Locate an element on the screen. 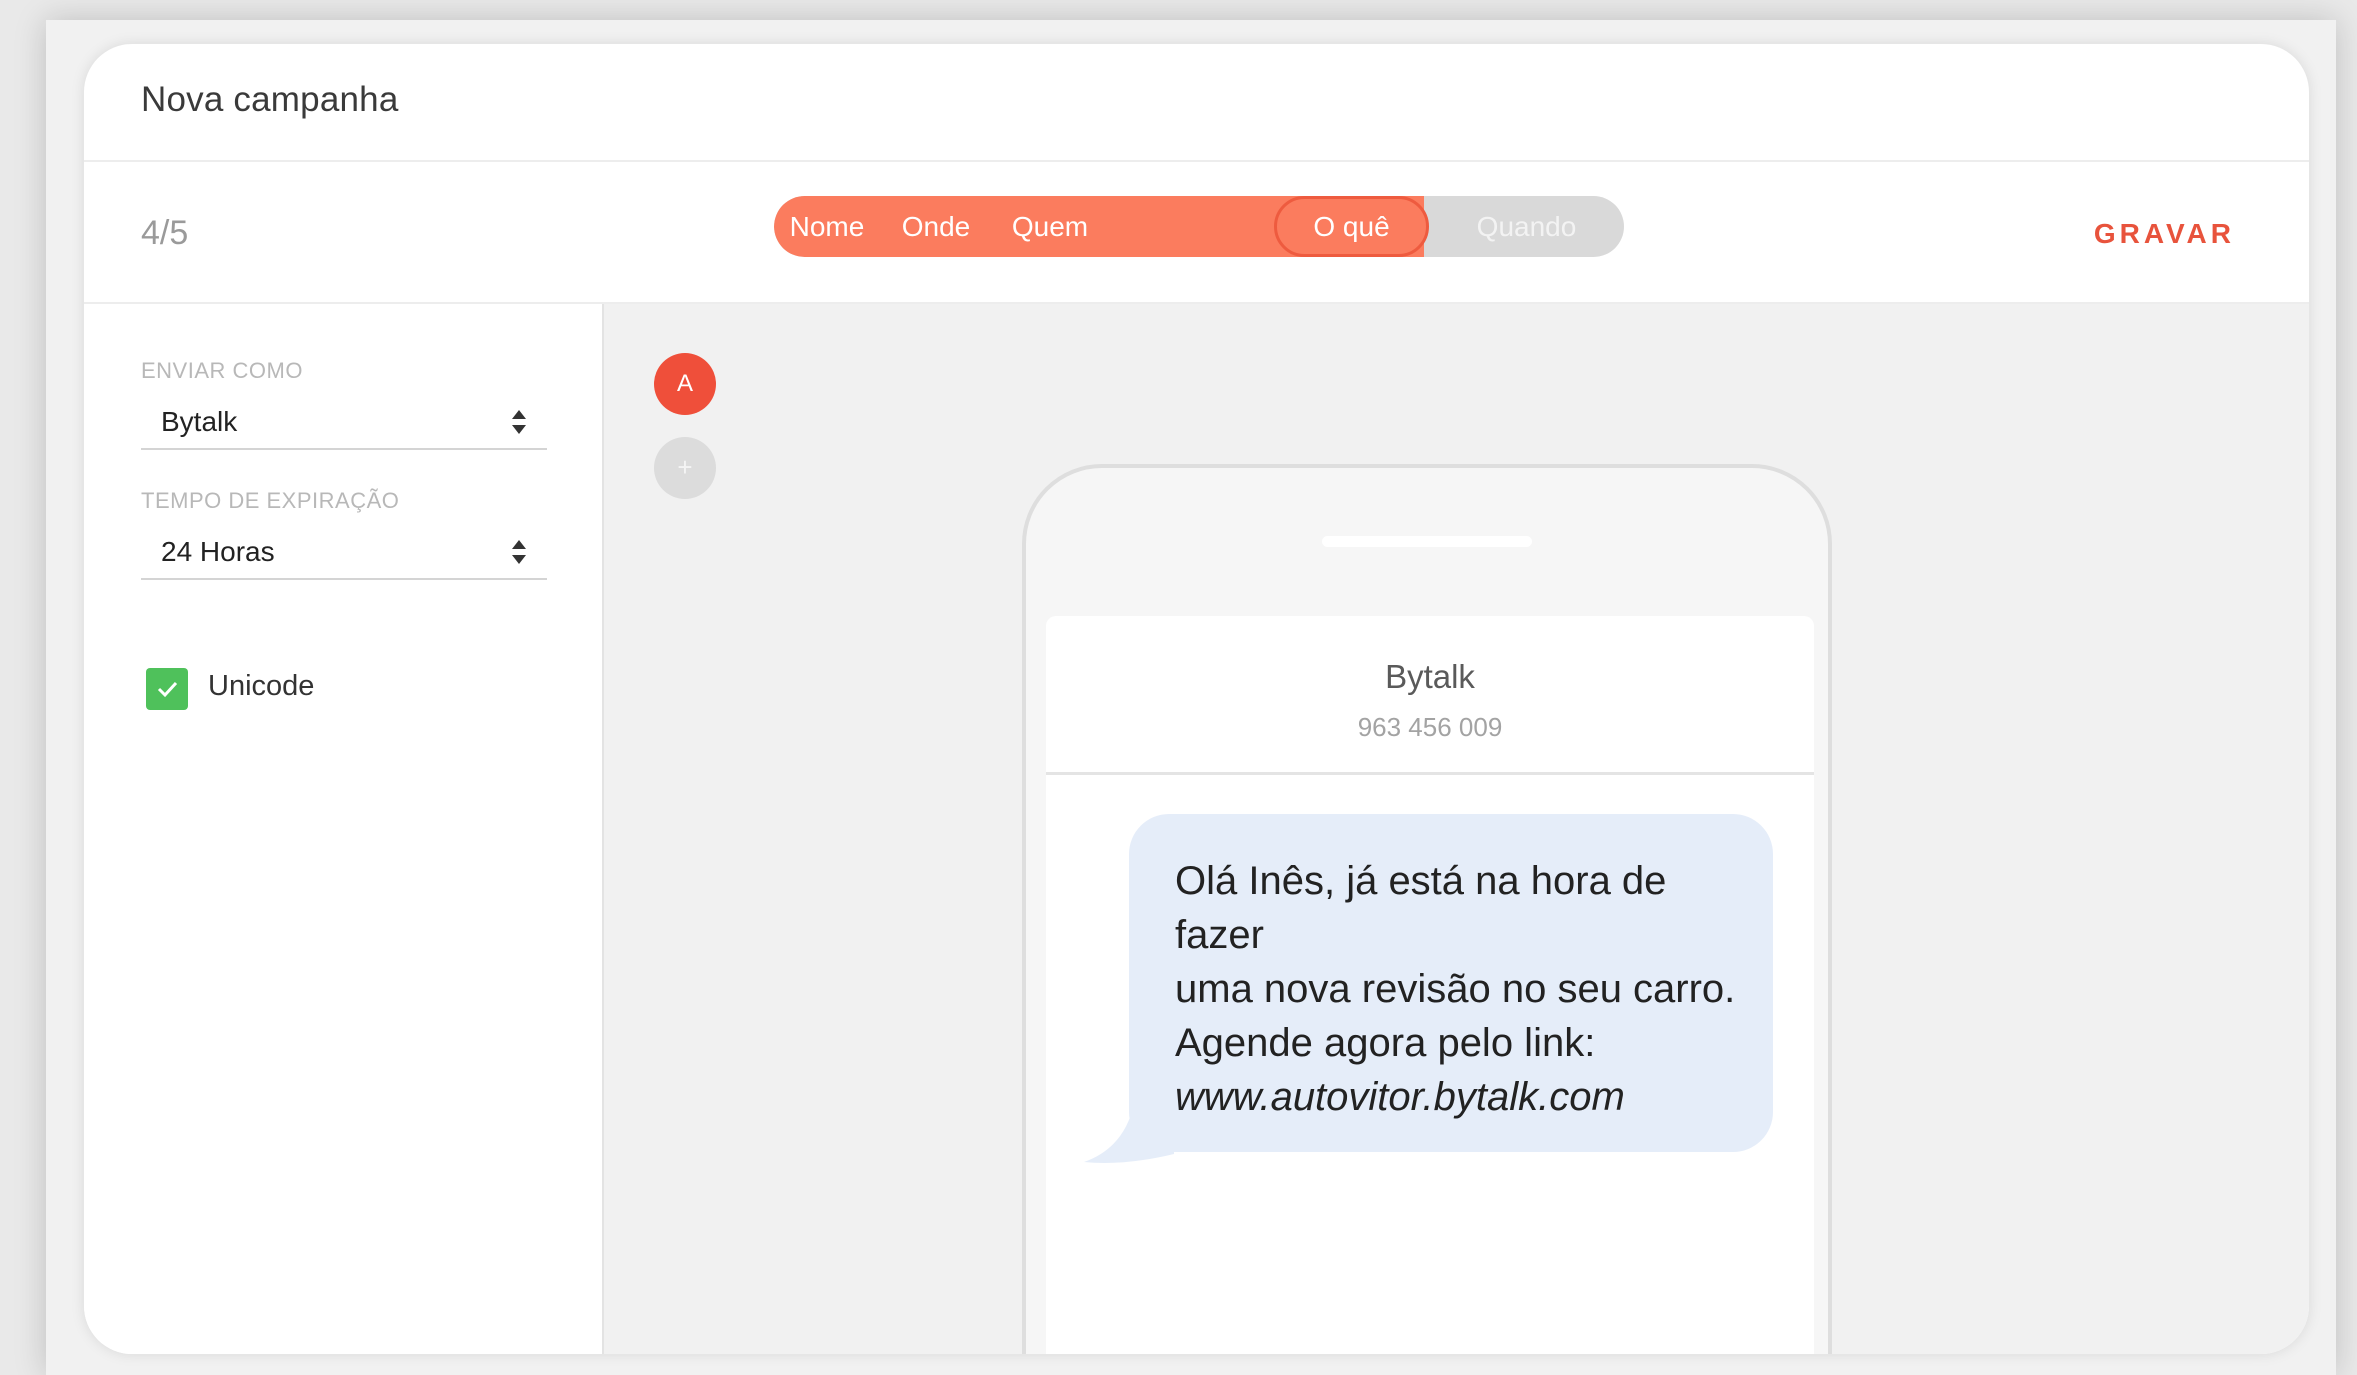 The width and height of the screenshot is (2357, 1375). send-as-value: Bytalk is located at coordinates (199, 421).